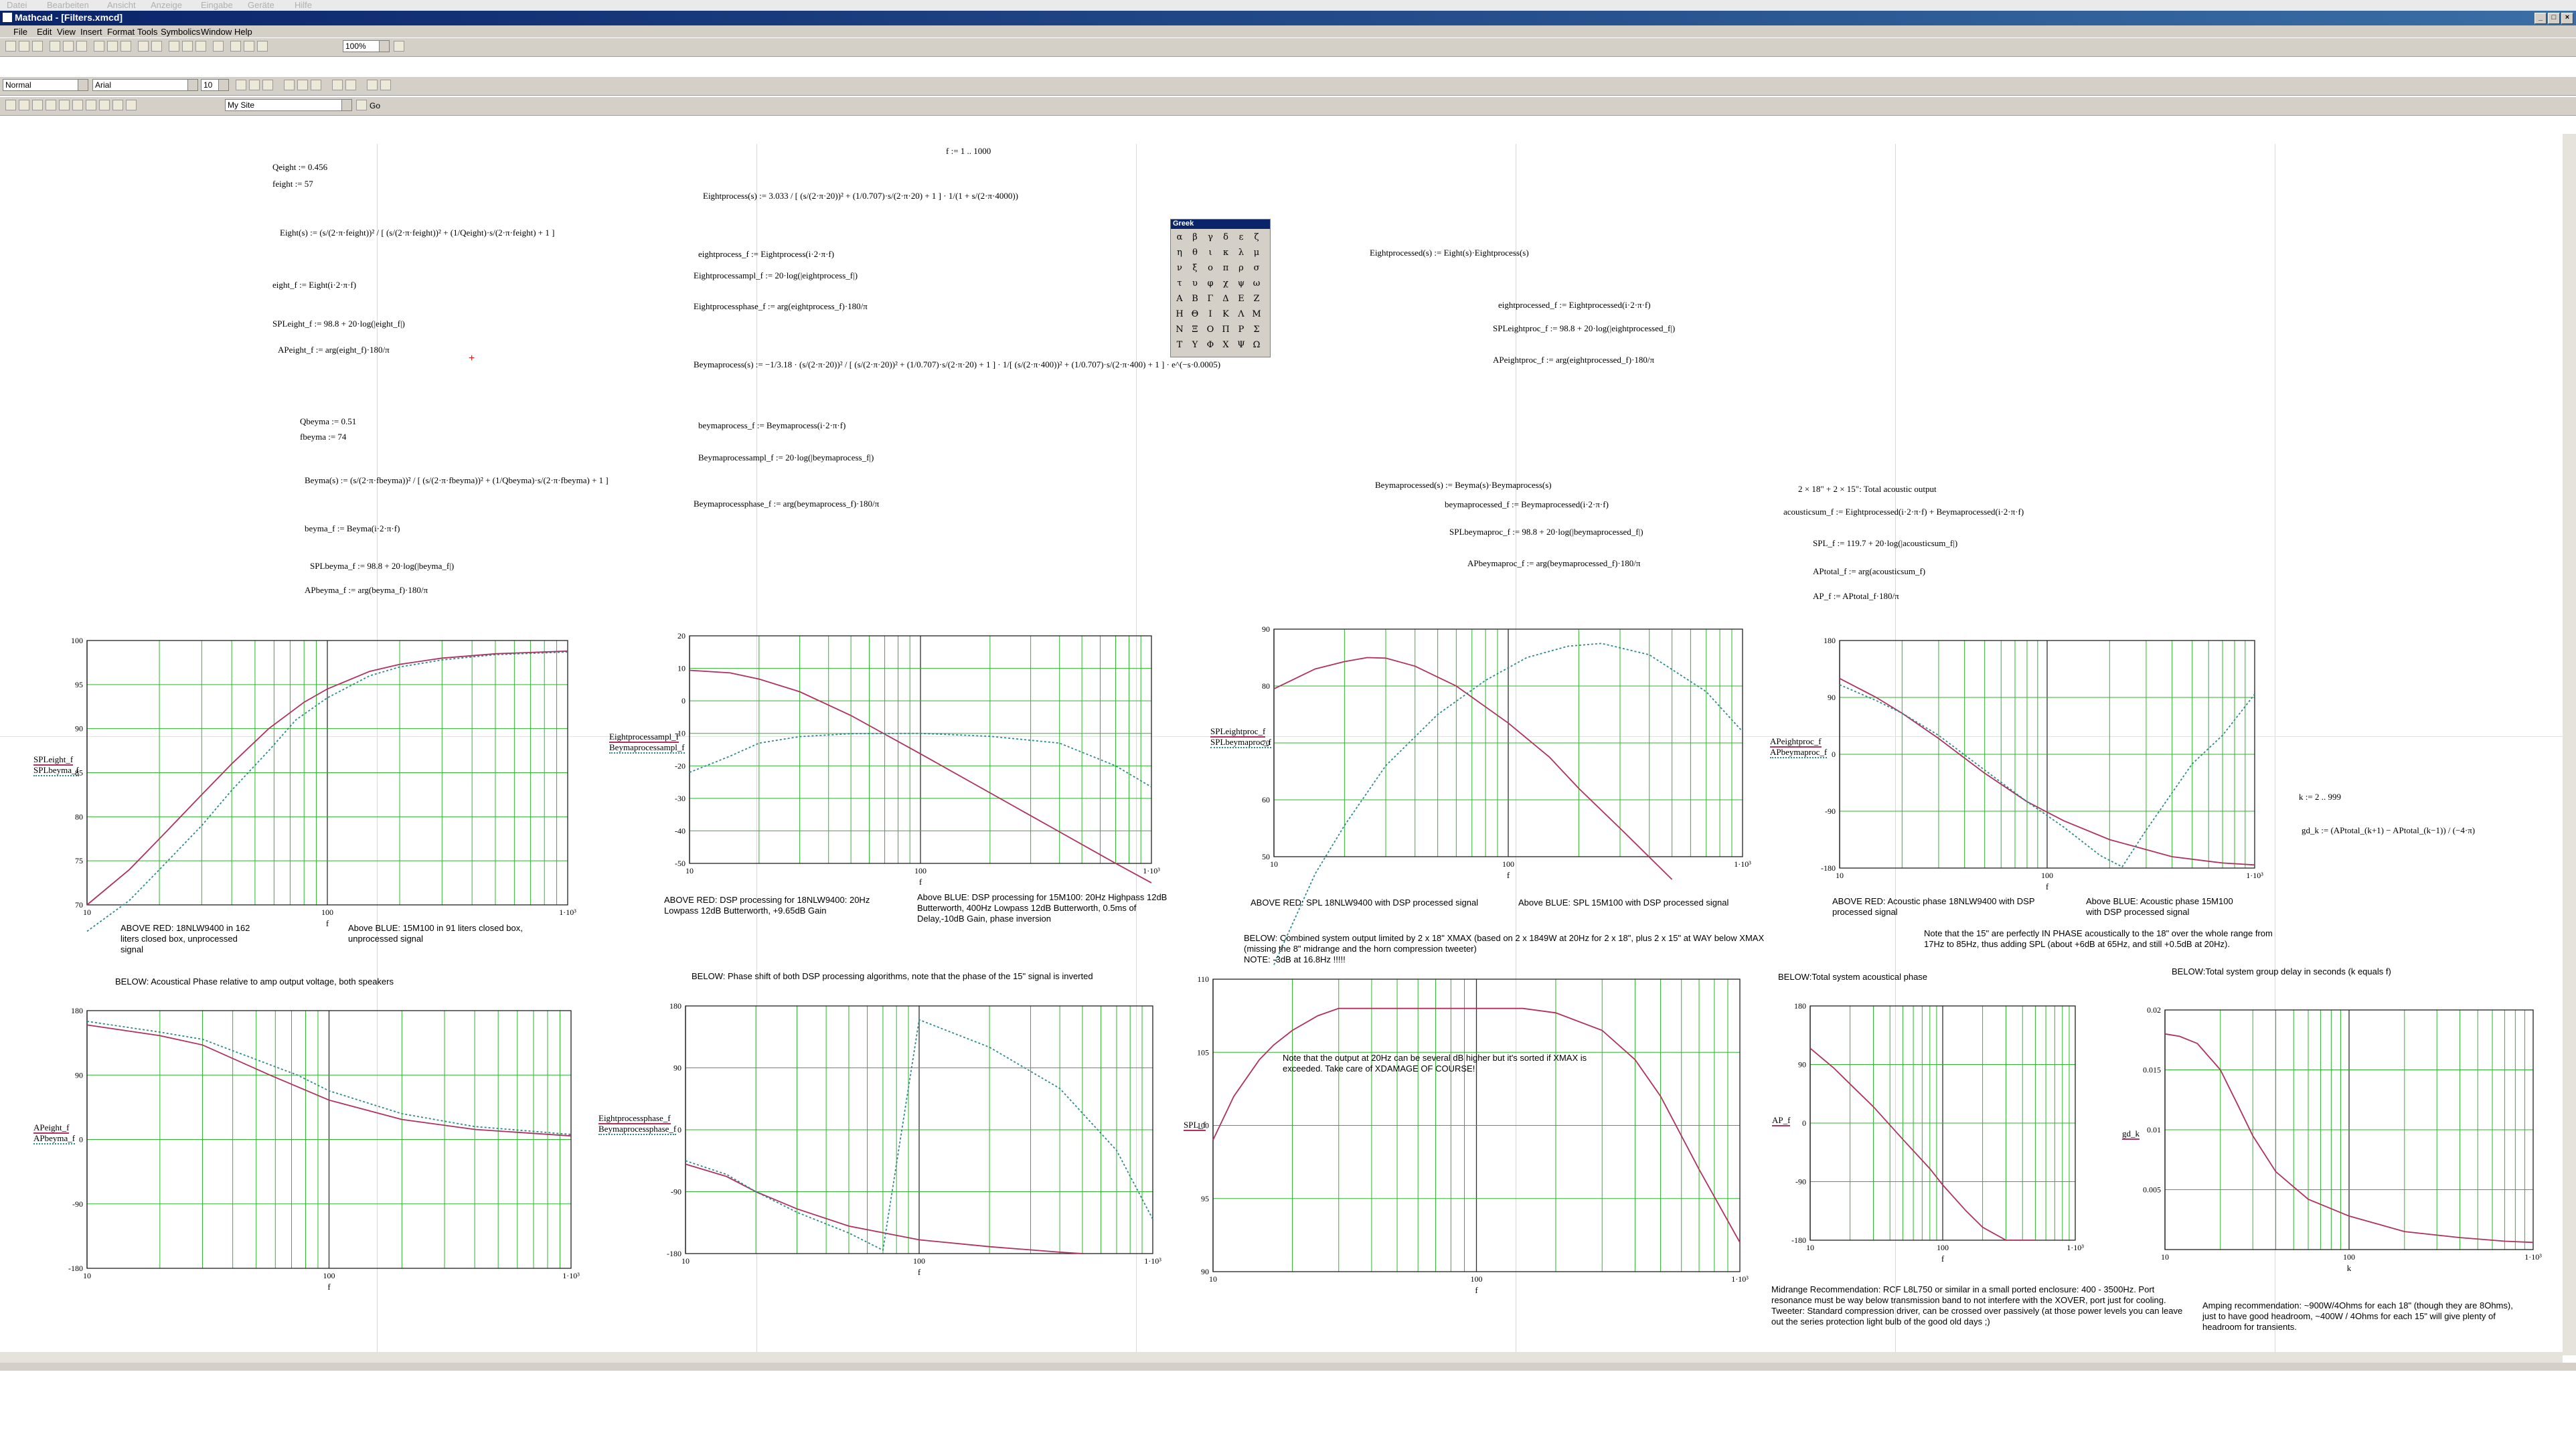 This screenshot has width=2576, height=1445. Describe the element at coordinates (118, 105) in the screenshot. I see `symbolic-icon` at that location.